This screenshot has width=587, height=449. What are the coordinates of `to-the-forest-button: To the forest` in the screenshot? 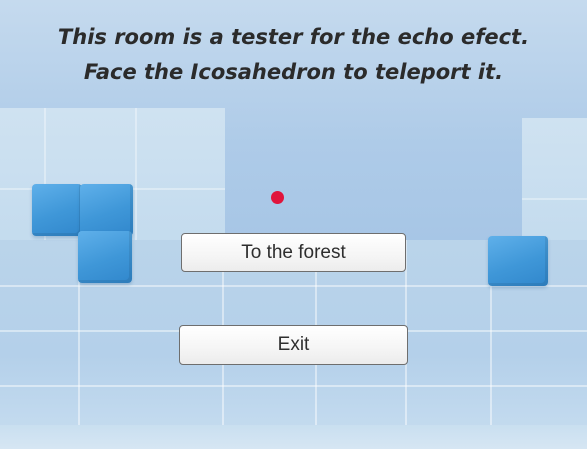 It's located at (293, 252).